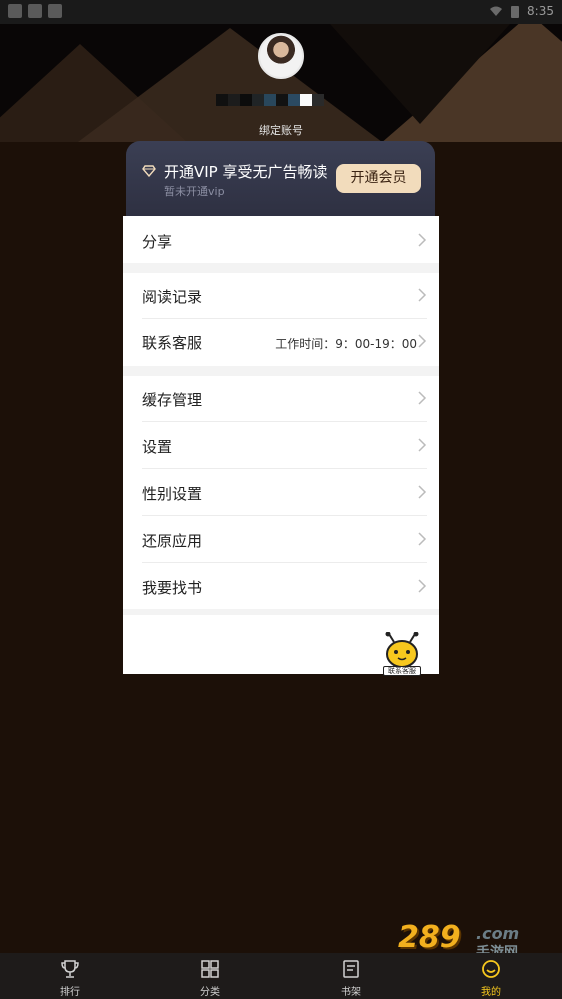  I want to click on menu-item-request-book: 我要找书, so click(281, 587).